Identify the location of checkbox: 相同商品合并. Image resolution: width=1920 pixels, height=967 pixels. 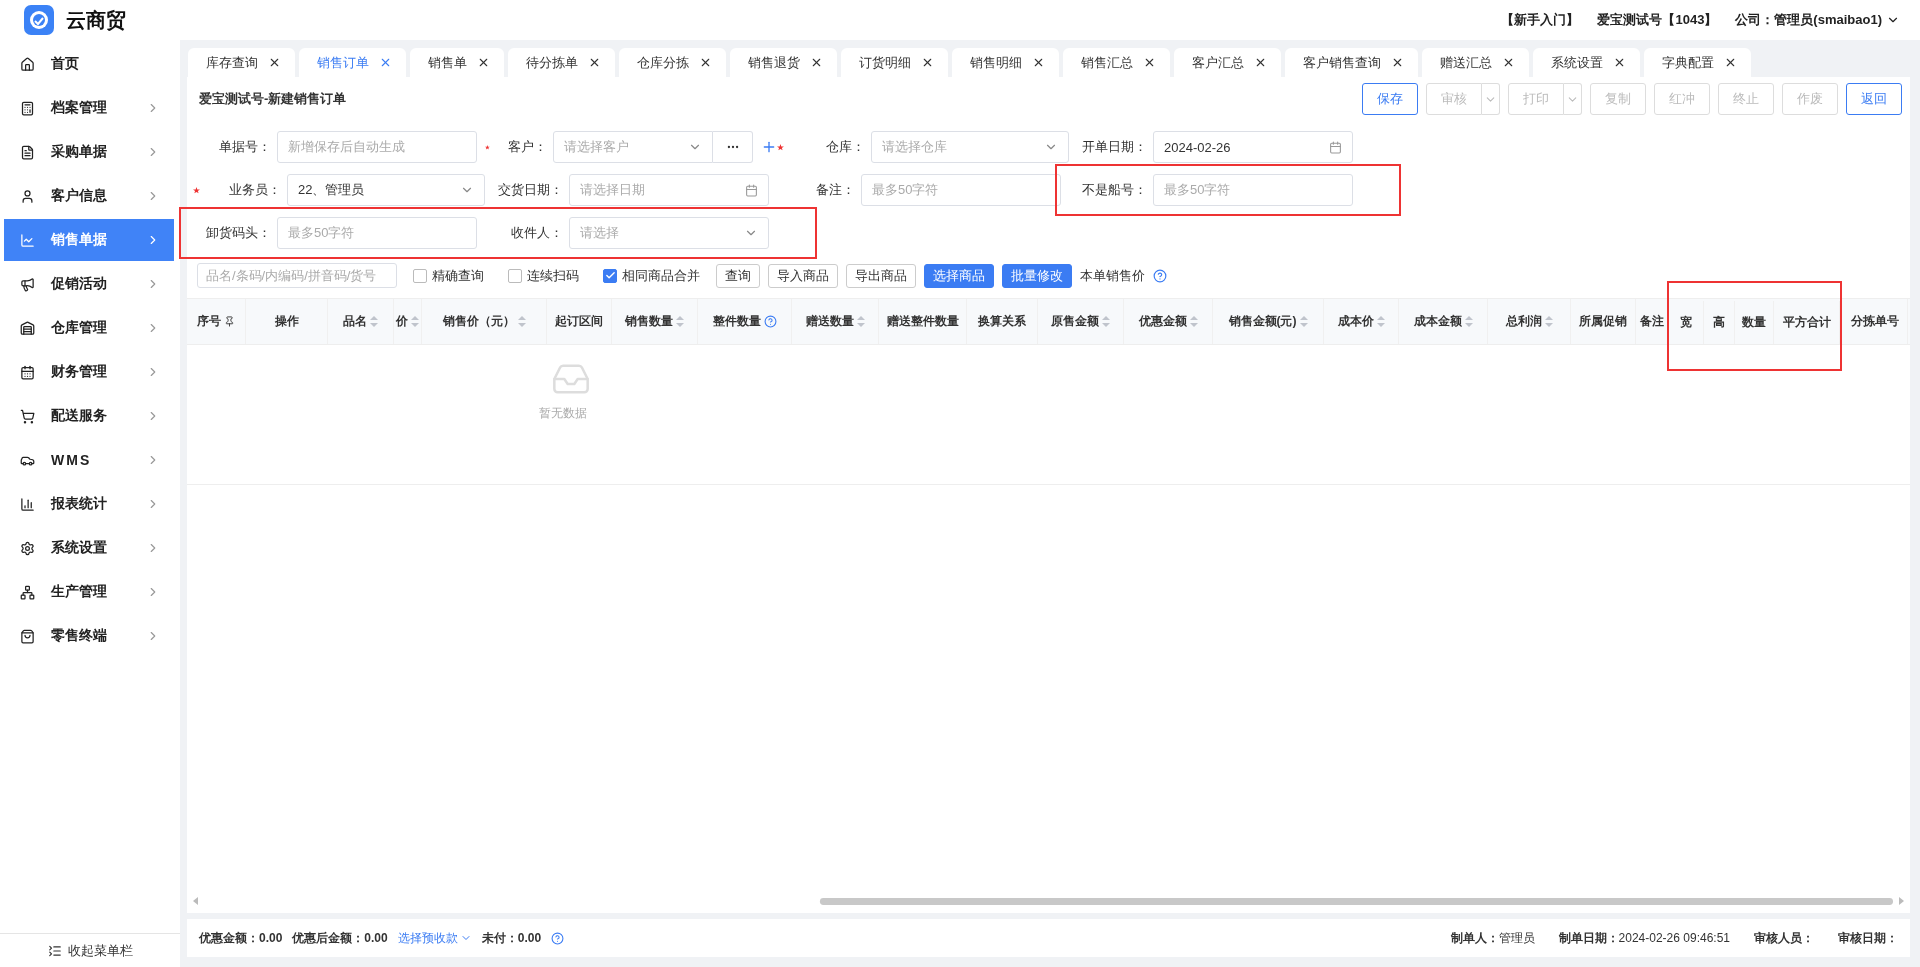
(651, 275).